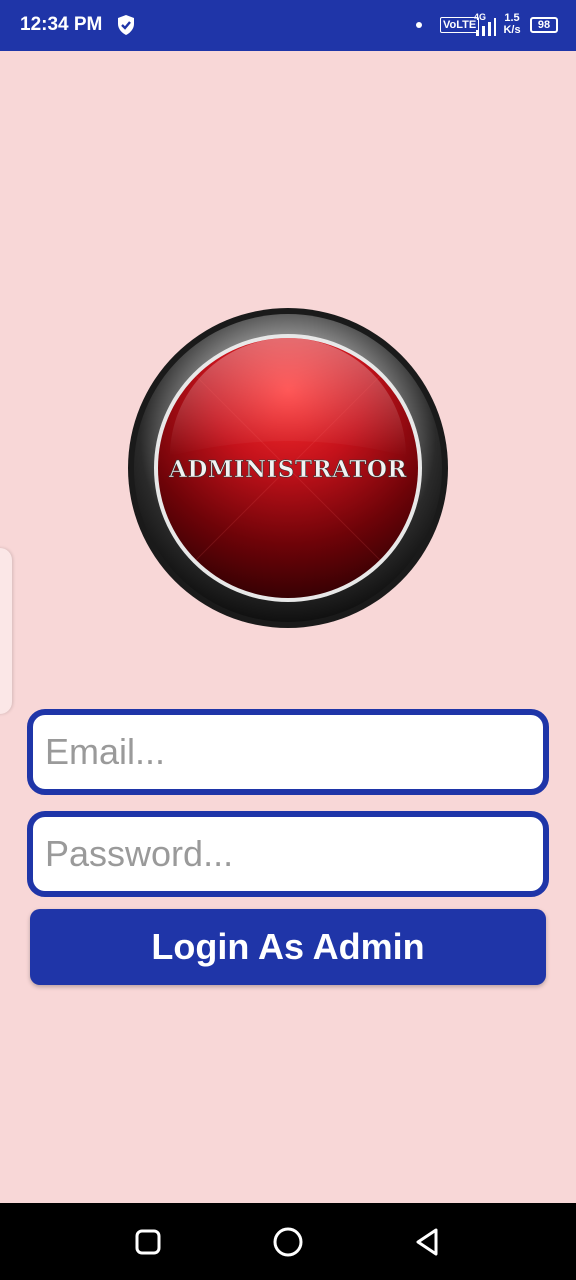  What do you see at coordinates (512, 18) in the screenshot?
I see `speed-value: 1.5` at bounding box center [512, 18].